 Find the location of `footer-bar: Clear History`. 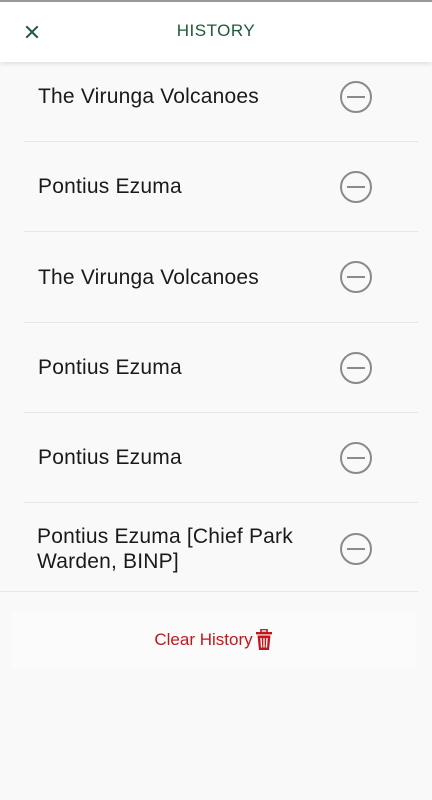

footer-bar: Clear History is located at coordinates (214, 640).